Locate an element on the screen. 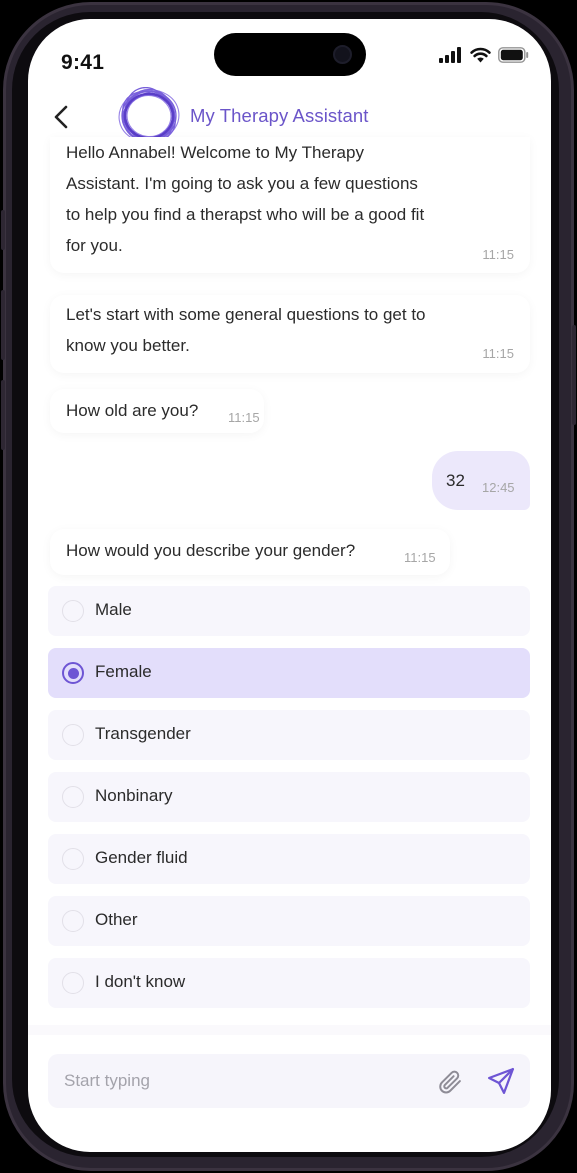 Image resolution: width=577 pixels, height=1173 pixels. paperclip-icon is located at coordinates (450, 1082).